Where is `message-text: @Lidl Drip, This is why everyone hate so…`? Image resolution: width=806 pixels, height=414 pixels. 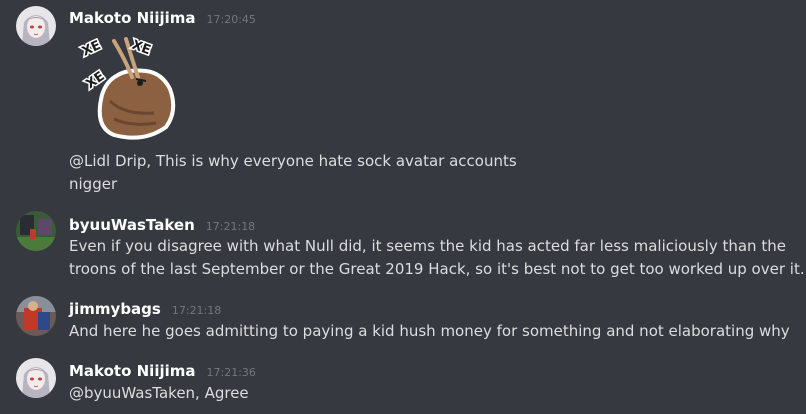
message-text: @Lidl Drip, This is why everyone hate so… is located at coordinates (293, 161).